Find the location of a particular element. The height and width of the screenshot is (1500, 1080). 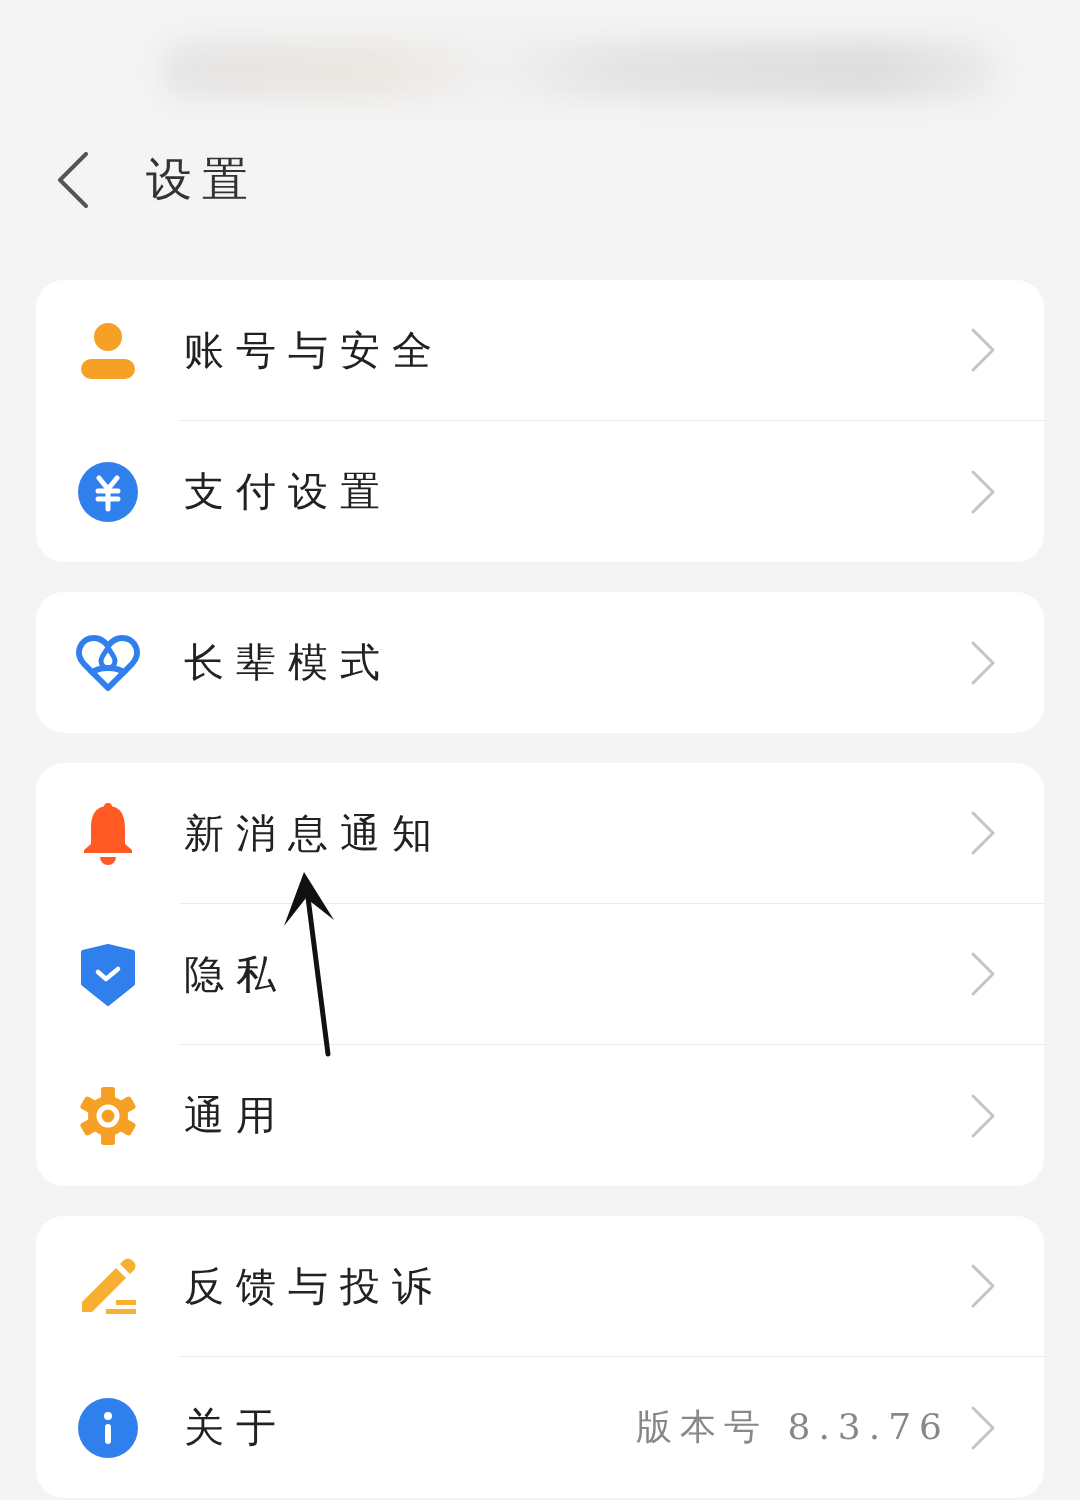

heart-icon is located at coordinates (108, 662).